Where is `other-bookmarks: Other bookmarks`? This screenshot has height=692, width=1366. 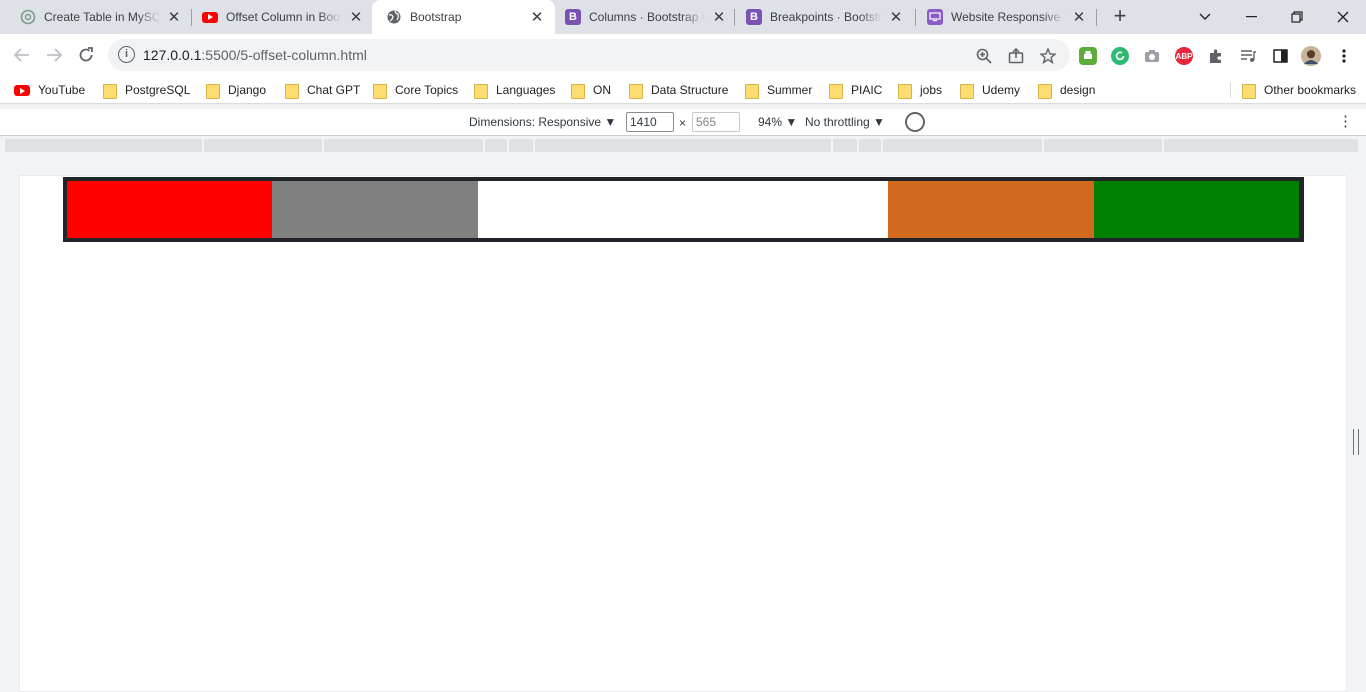
other-bookmarks: Other bookmarks is located at coordinates (1299, 90).